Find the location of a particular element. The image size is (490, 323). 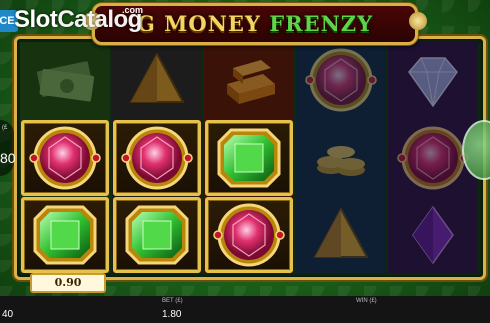

reel-symbol-gold-bar is located at coordinates (249, 80).